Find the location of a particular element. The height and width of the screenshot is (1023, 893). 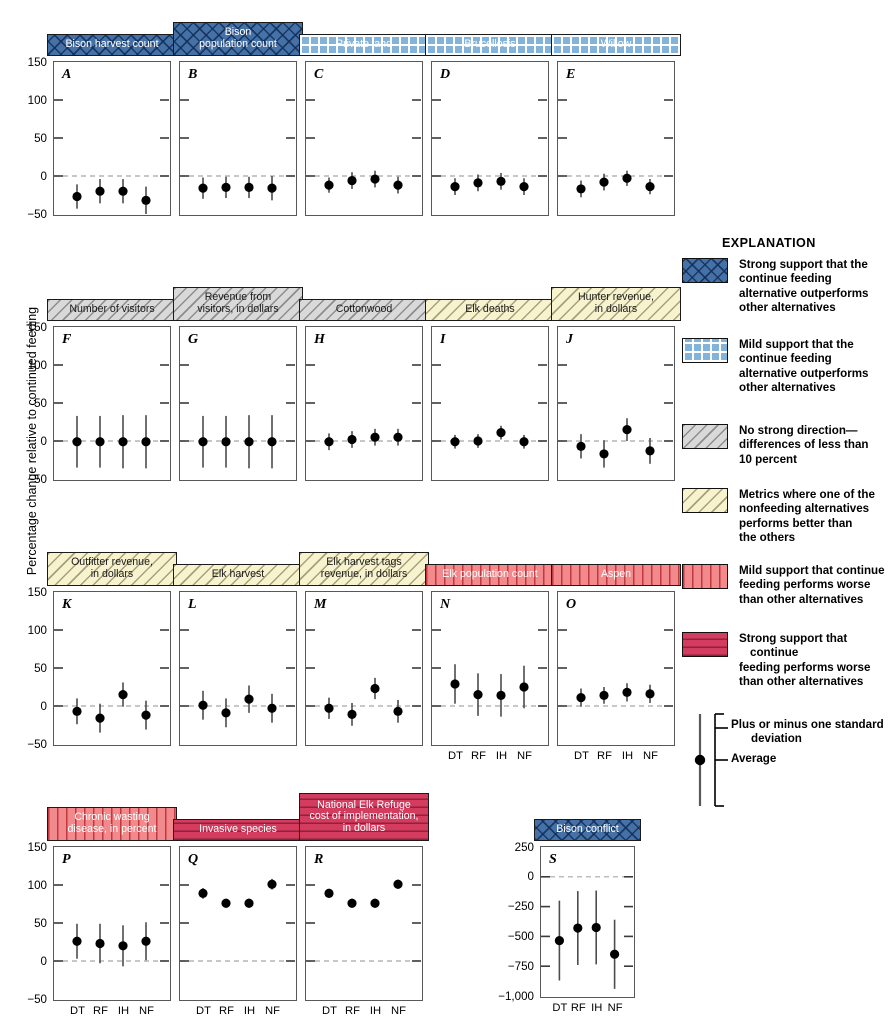

panel-header-label: Bison harvest count is located at coordinates (112, 44).